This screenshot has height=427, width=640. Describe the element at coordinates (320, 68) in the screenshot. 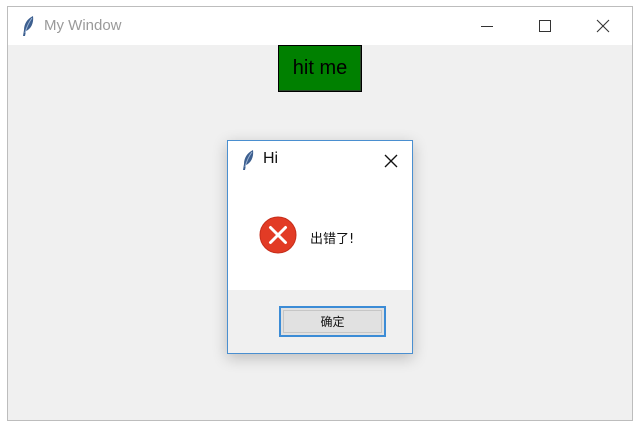

I see `hit-me-button: hit me` at that location.